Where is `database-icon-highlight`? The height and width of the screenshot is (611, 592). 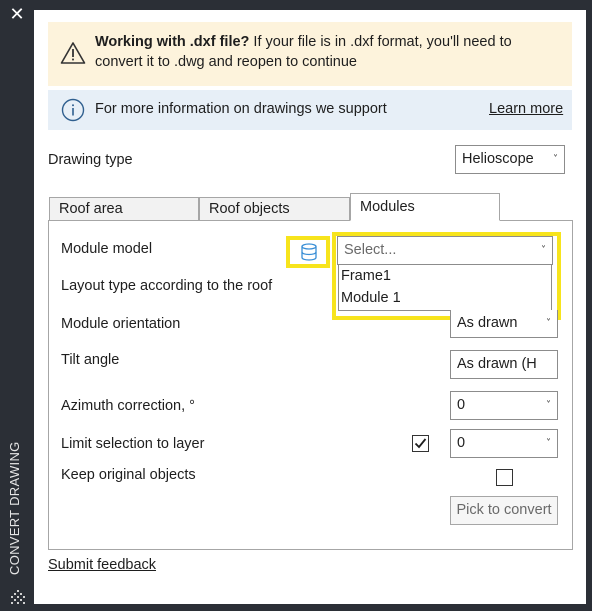 database-icon-highlight is located at coordinates (308, 252).